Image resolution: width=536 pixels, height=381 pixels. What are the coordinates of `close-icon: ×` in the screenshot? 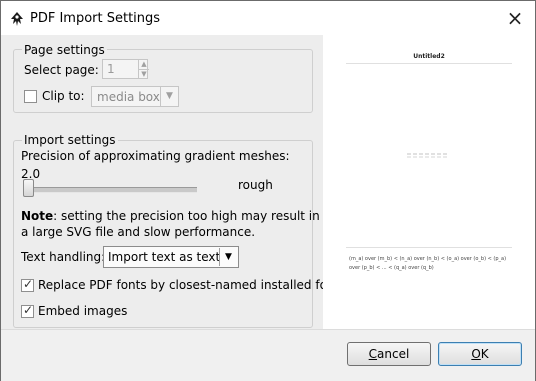 It's located at (515, 18).